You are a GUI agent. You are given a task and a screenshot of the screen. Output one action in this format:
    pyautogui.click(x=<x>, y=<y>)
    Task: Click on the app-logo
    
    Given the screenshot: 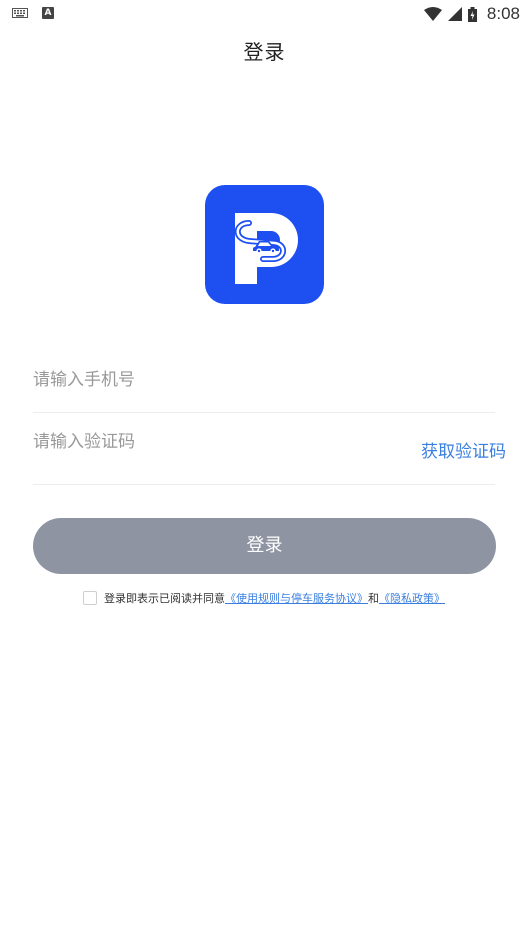 What is the action you would take?
    pyautogui.click(x=264, y=244)
    